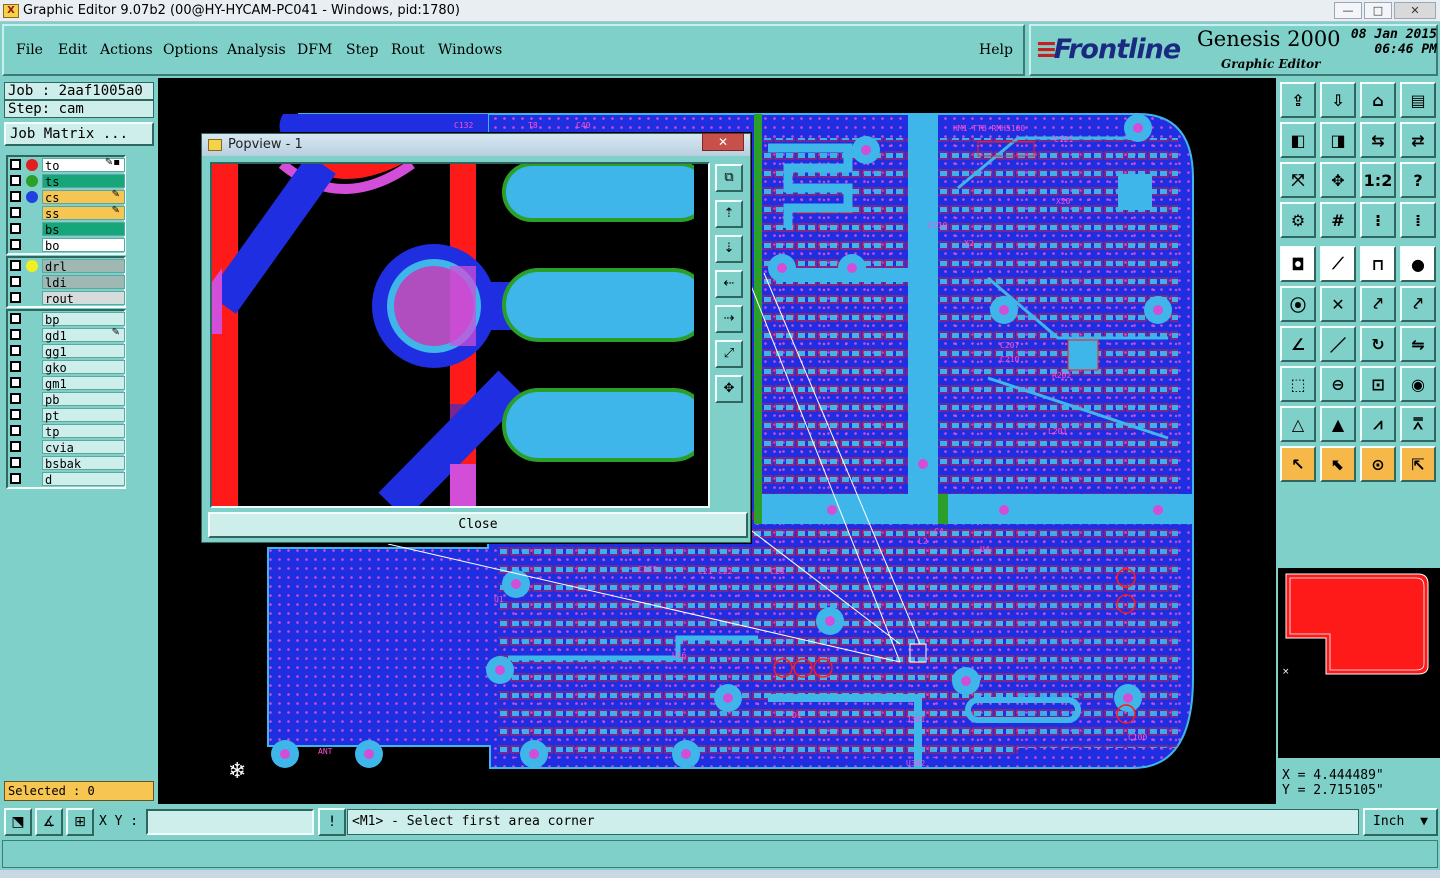  Describe the element at coordinates (66, 165) in the screenshot. I see `layer-row-to: to ✎▪` at that location.